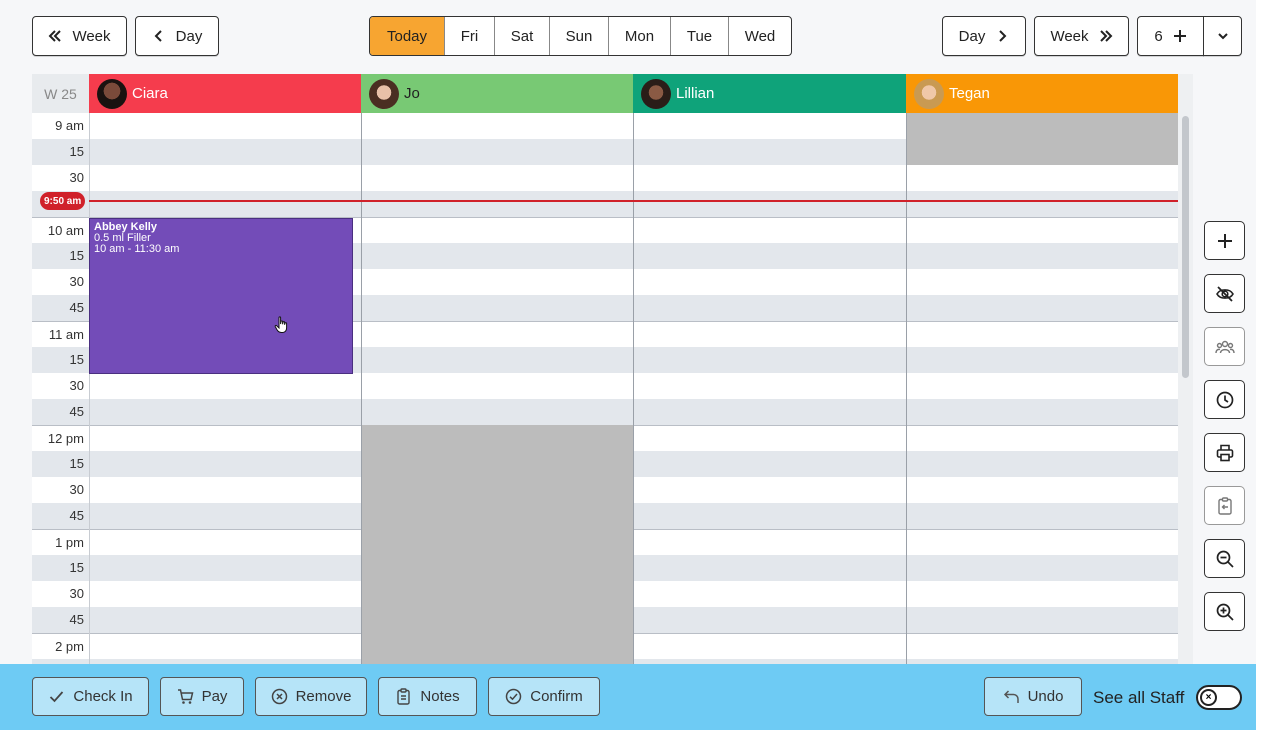 The width and height of the screenshot is (1261, 730). Describe the element at coordinates (1042, 93) in the screenshot. I see `staff-header-tegan: Tegan` at that location.